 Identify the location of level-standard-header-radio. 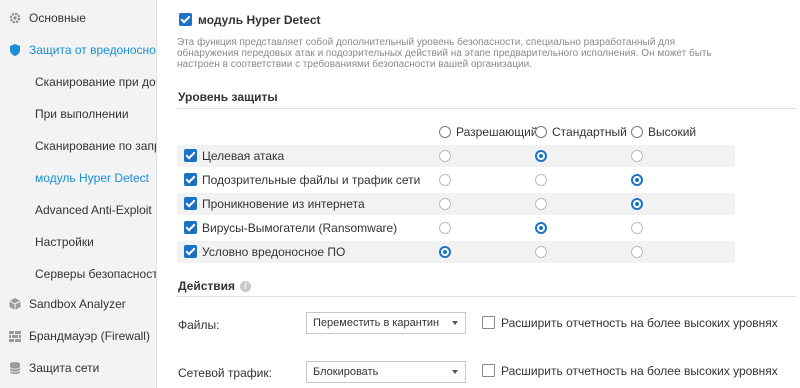
(541, 132).